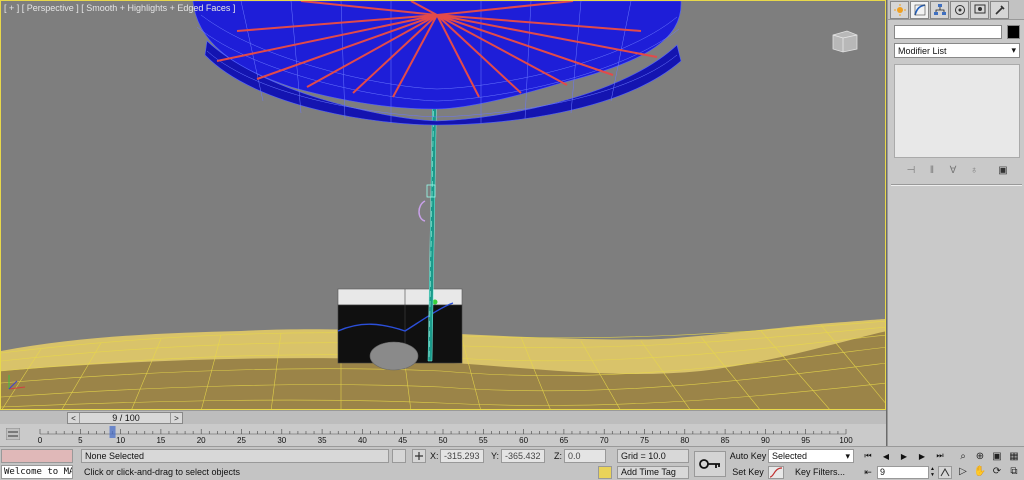  Describe the element at coordinates (911, 170) in the screenshot. I see `pin-stack-icon: ⊣` at that location.